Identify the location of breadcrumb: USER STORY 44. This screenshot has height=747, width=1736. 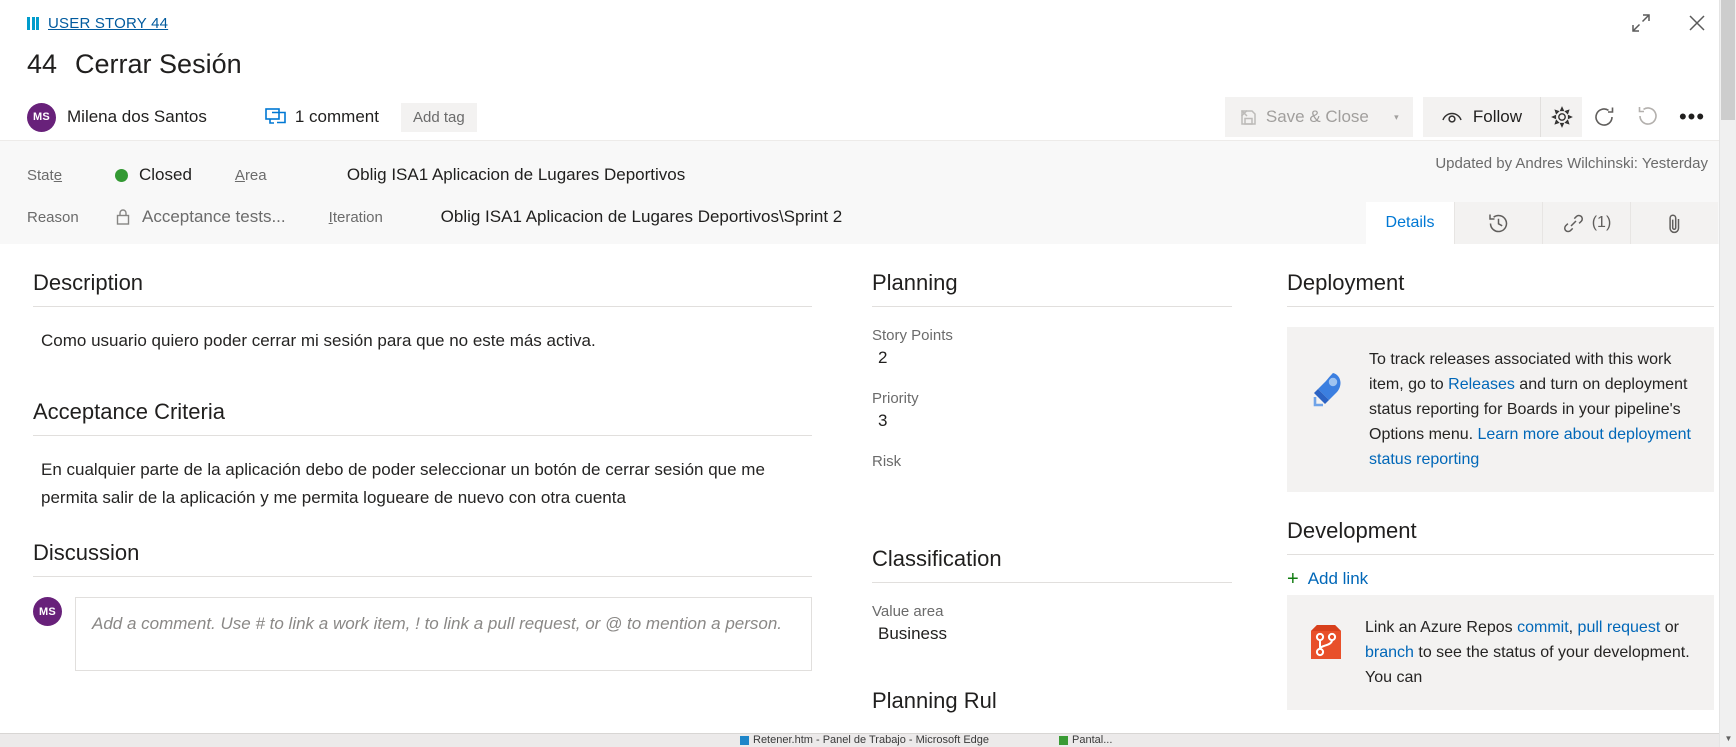
(868, 23).